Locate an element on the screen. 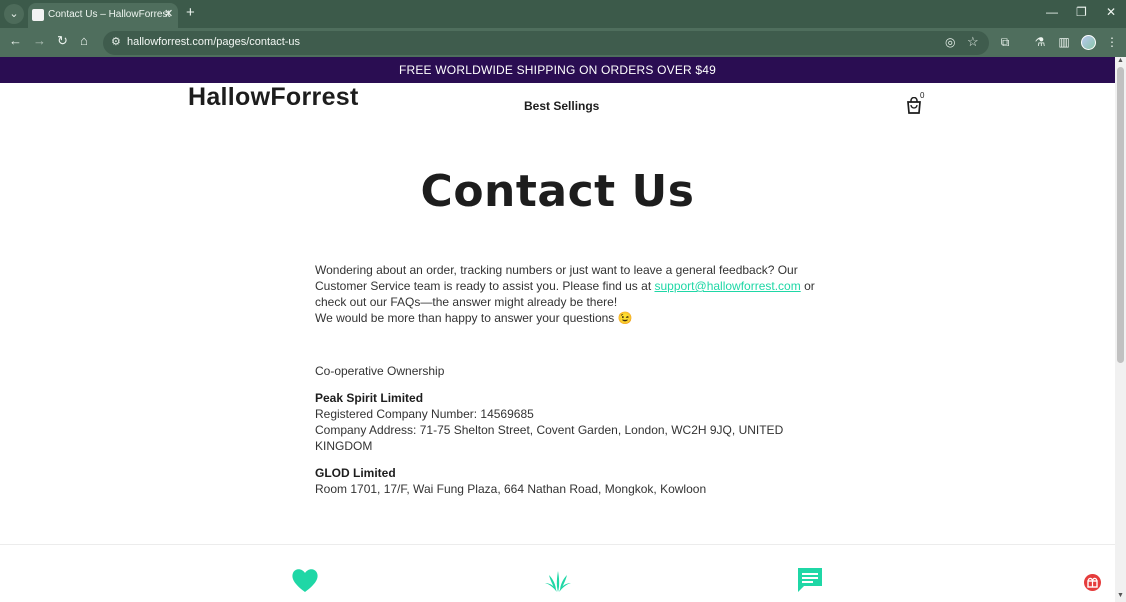  ownership-heading: Co-operative Ownership is located at coordinates (380, 371).